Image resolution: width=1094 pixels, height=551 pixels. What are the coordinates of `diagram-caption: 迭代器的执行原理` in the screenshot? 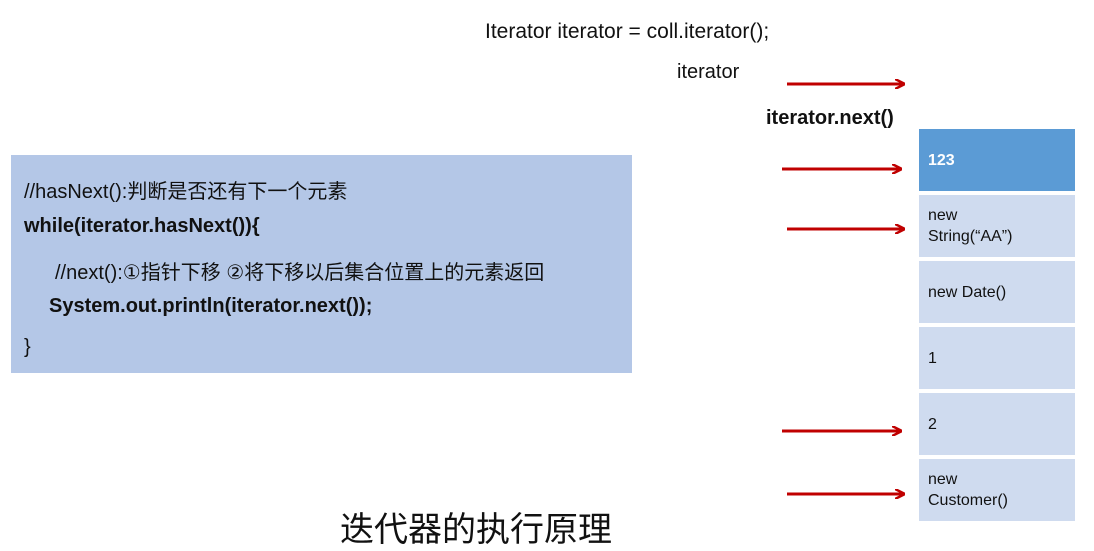 It's located at (476, 530).